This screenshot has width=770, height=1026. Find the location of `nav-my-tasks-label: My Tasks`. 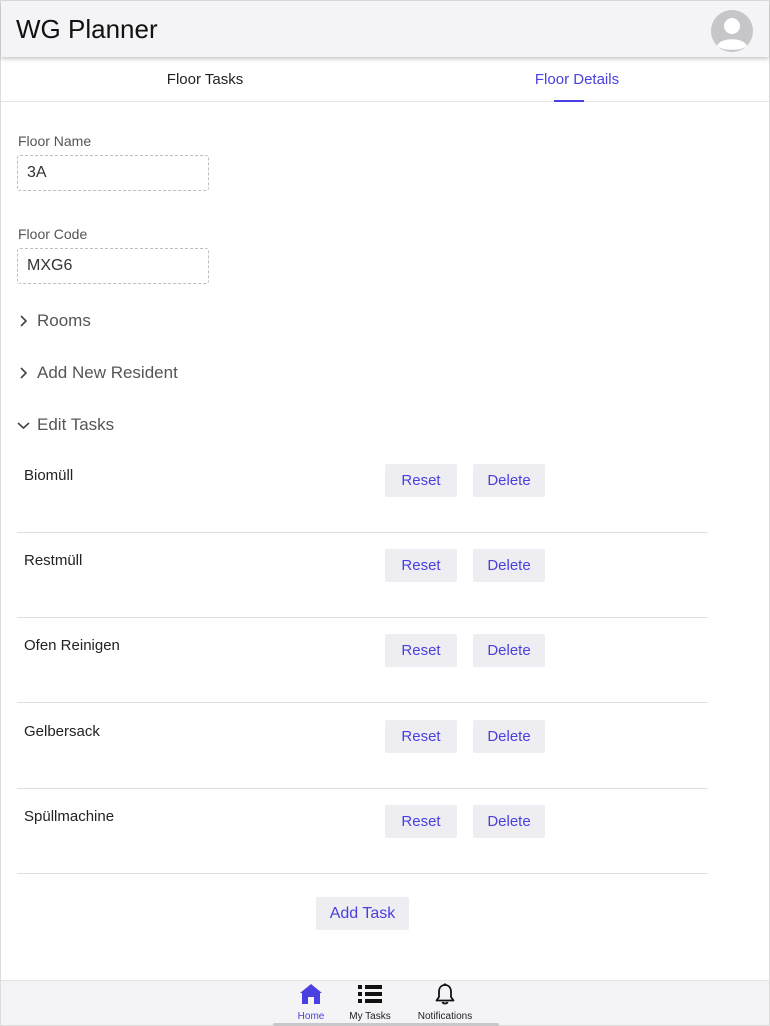

nav-my-tasks-label: My Tasks is located at coordinates (370, 1016).